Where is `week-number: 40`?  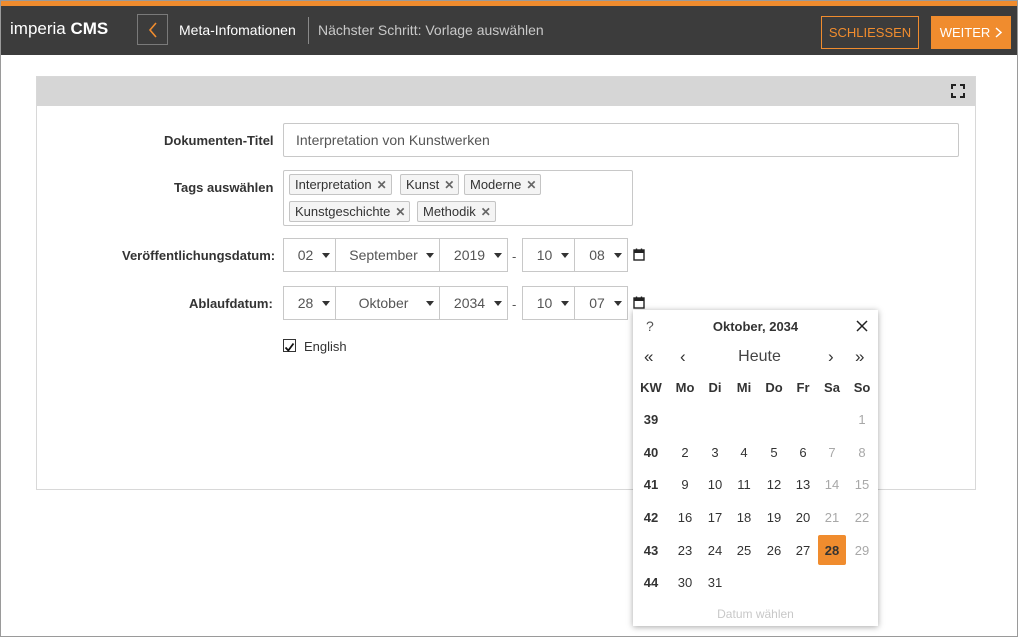
week-number: 40 is located at coordinates (651, 452).